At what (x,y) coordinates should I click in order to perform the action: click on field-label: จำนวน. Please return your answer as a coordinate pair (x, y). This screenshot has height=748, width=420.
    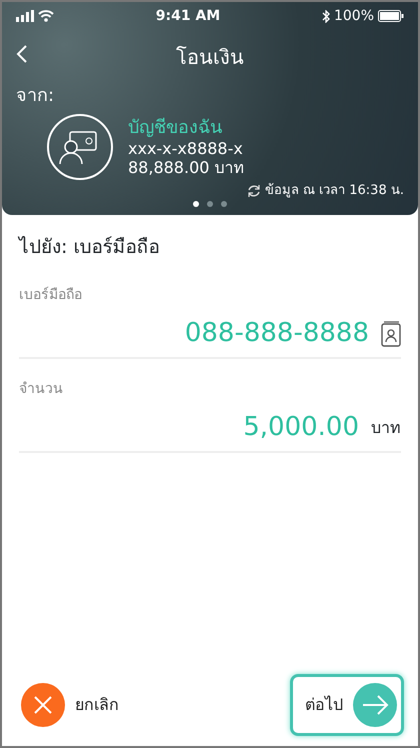
    Looking at the image, I should click on (41, 389).